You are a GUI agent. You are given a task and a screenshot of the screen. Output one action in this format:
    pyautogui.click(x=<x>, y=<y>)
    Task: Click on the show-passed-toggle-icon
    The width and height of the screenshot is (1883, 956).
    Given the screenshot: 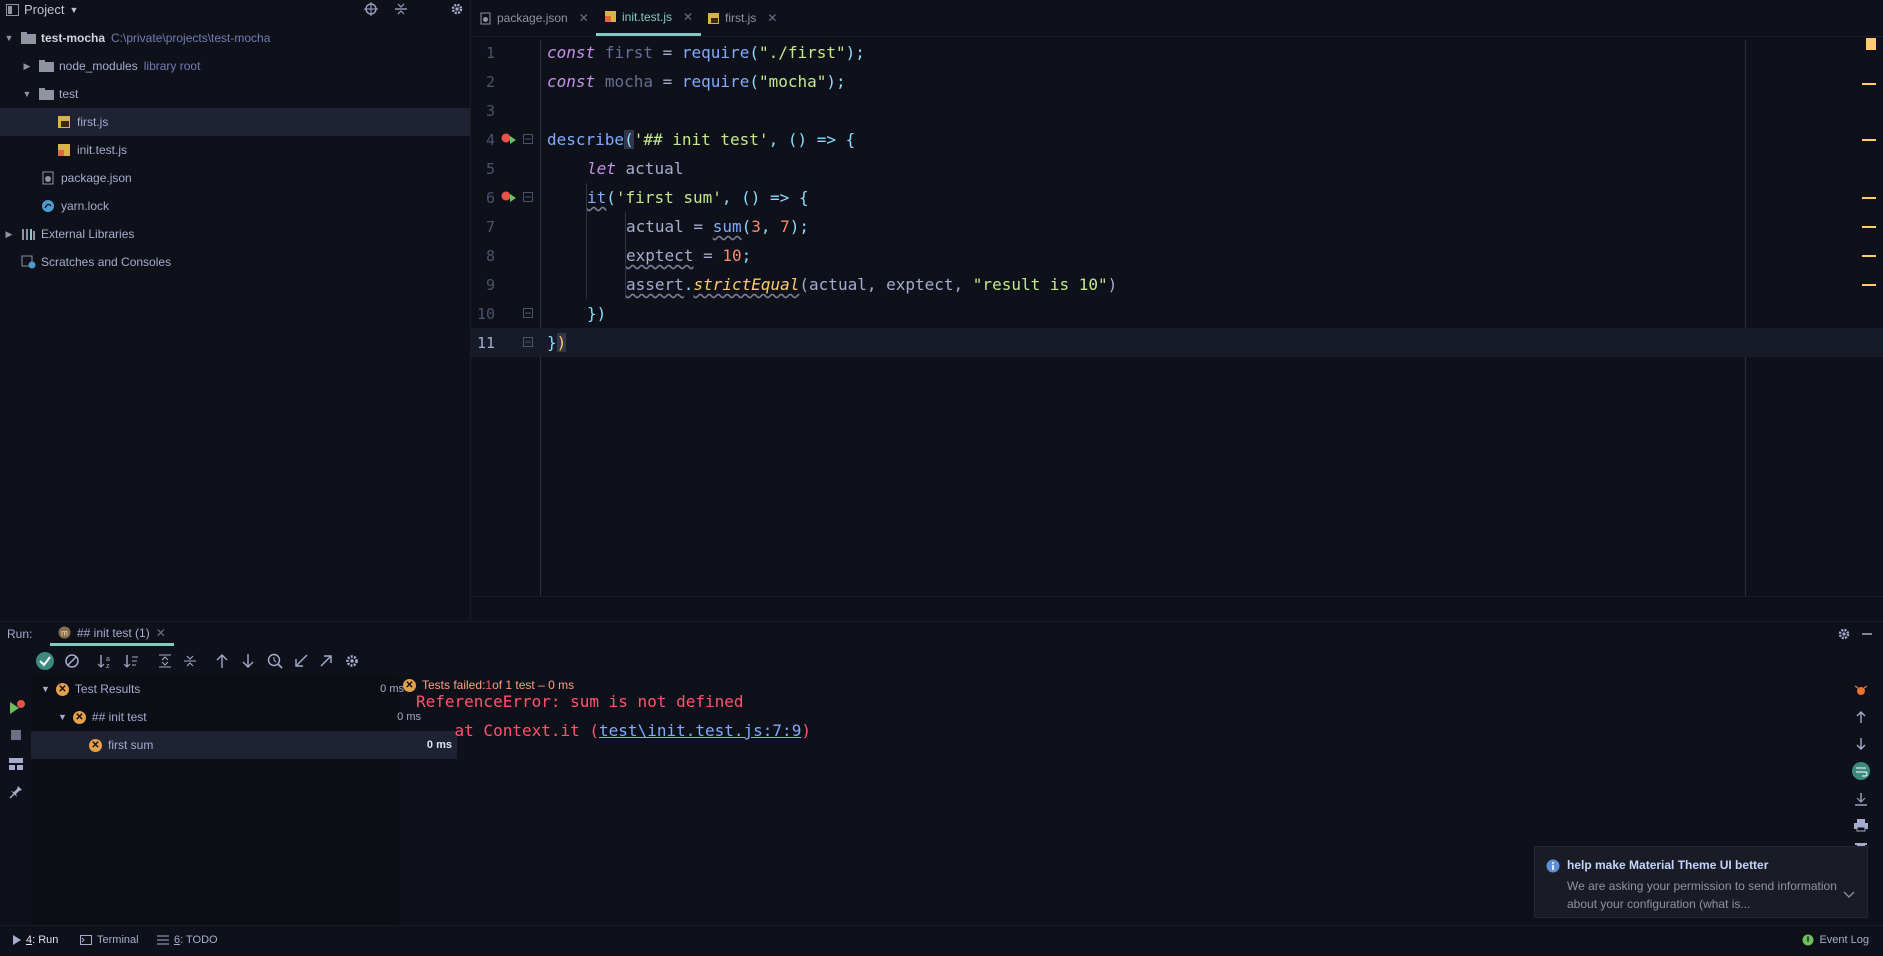 What is the action you would take?
    pyautogui.click(x=45, y=661)
    